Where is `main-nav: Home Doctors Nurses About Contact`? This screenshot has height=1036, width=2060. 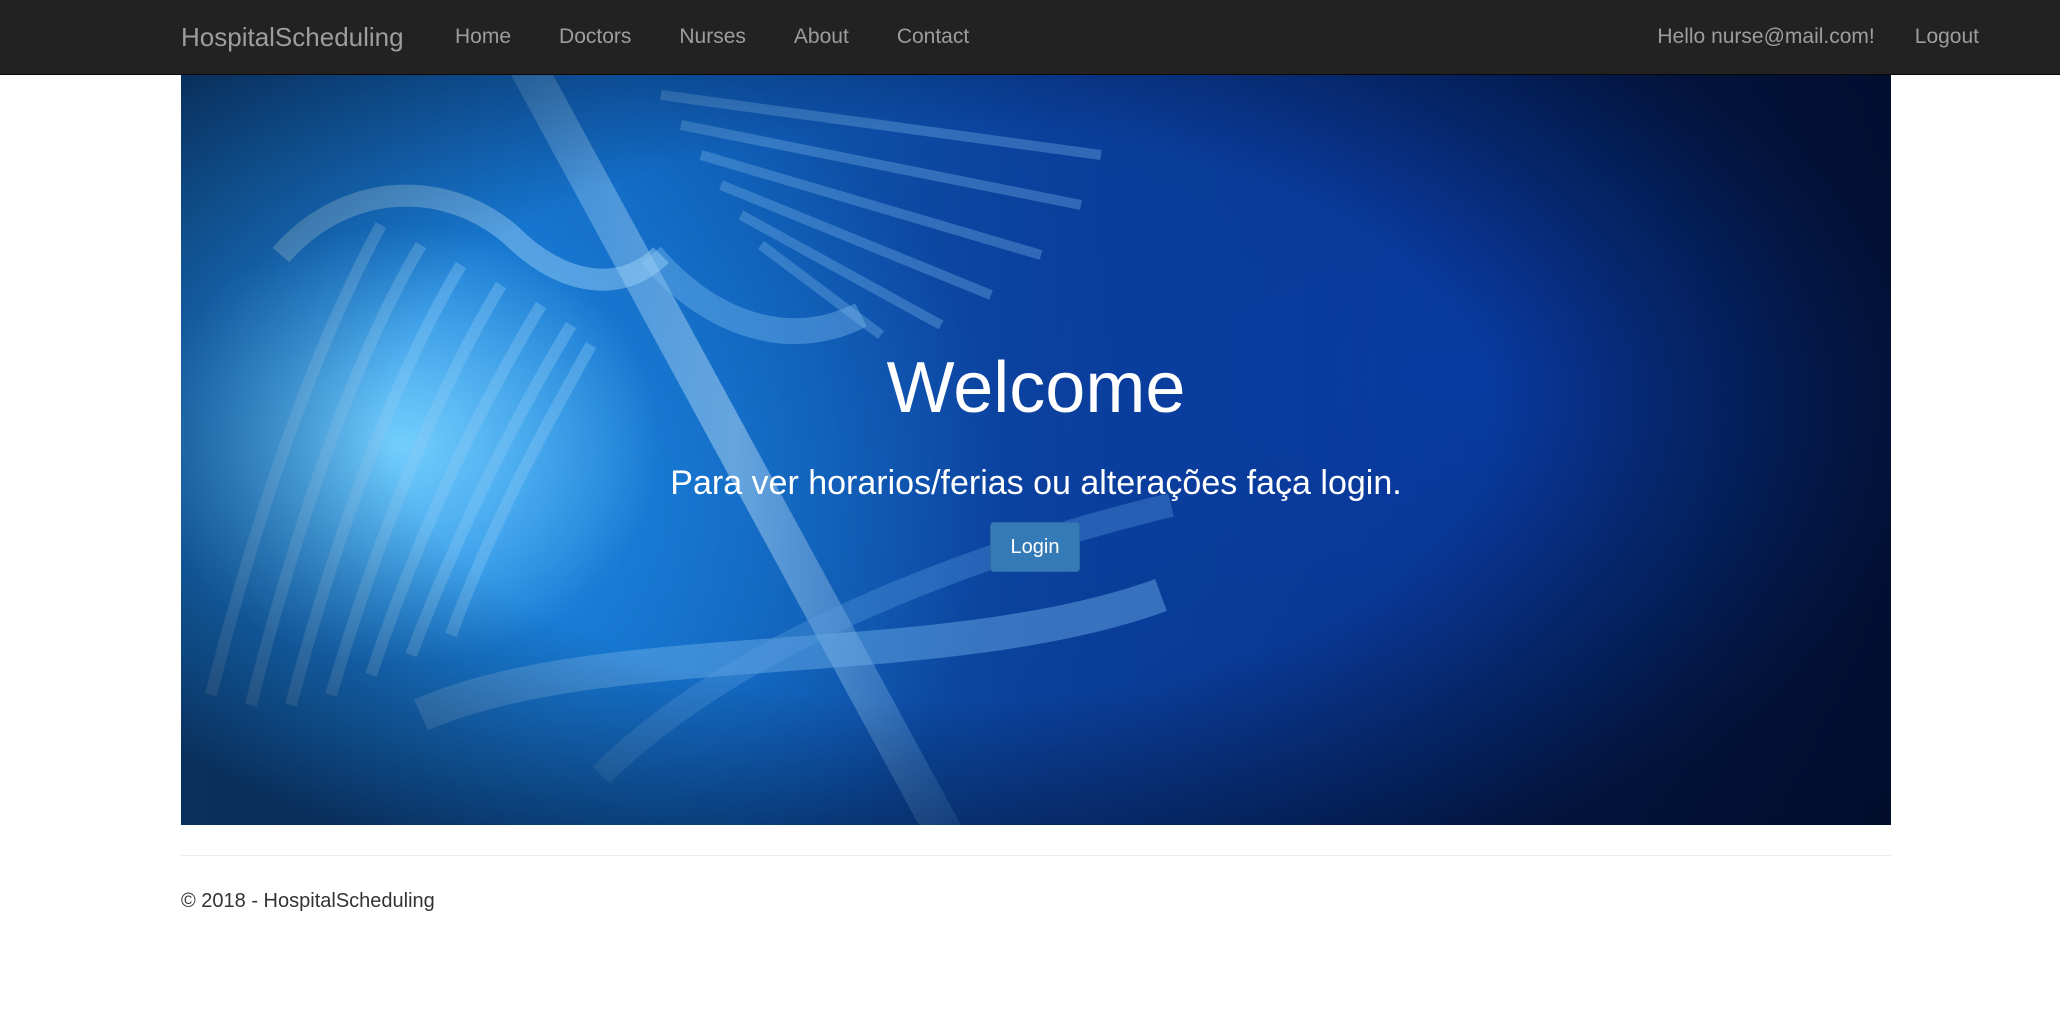 main-nav: Home Doctors Nurses About Contact is located at coordinates (713, 37).